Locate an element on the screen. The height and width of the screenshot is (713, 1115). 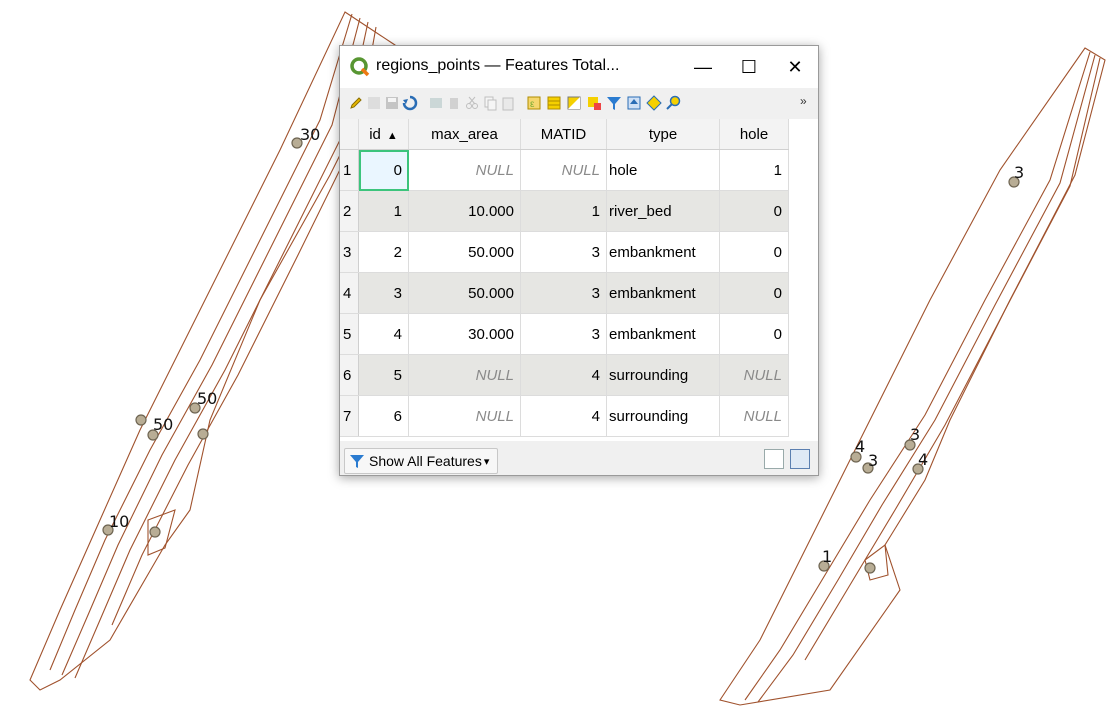
cell-id: 6 is located at coordinates (383, 416).